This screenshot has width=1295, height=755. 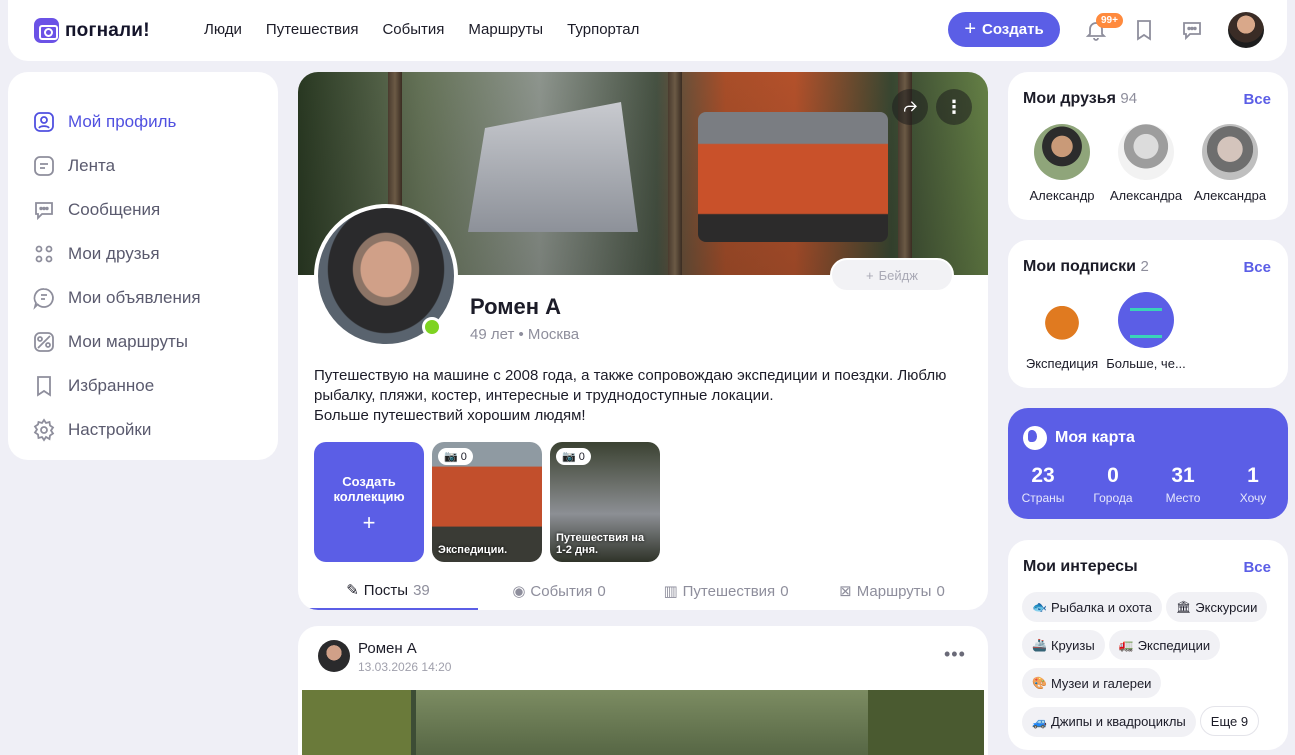 I want to click on interest-chip: 🚛 Экспедиции, so click(x=1164, y=645).